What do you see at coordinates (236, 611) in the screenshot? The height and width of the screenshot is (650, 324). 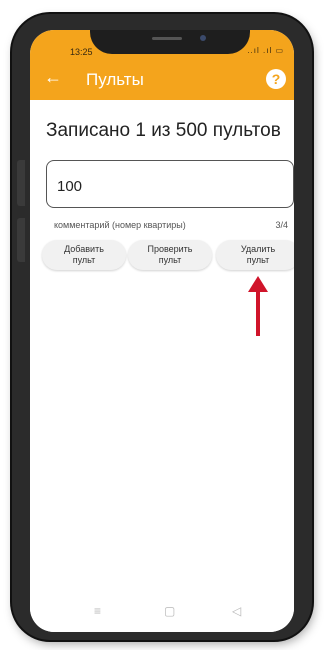 I see `nav-back-icon: ◁` at bounding box center [236, 611].